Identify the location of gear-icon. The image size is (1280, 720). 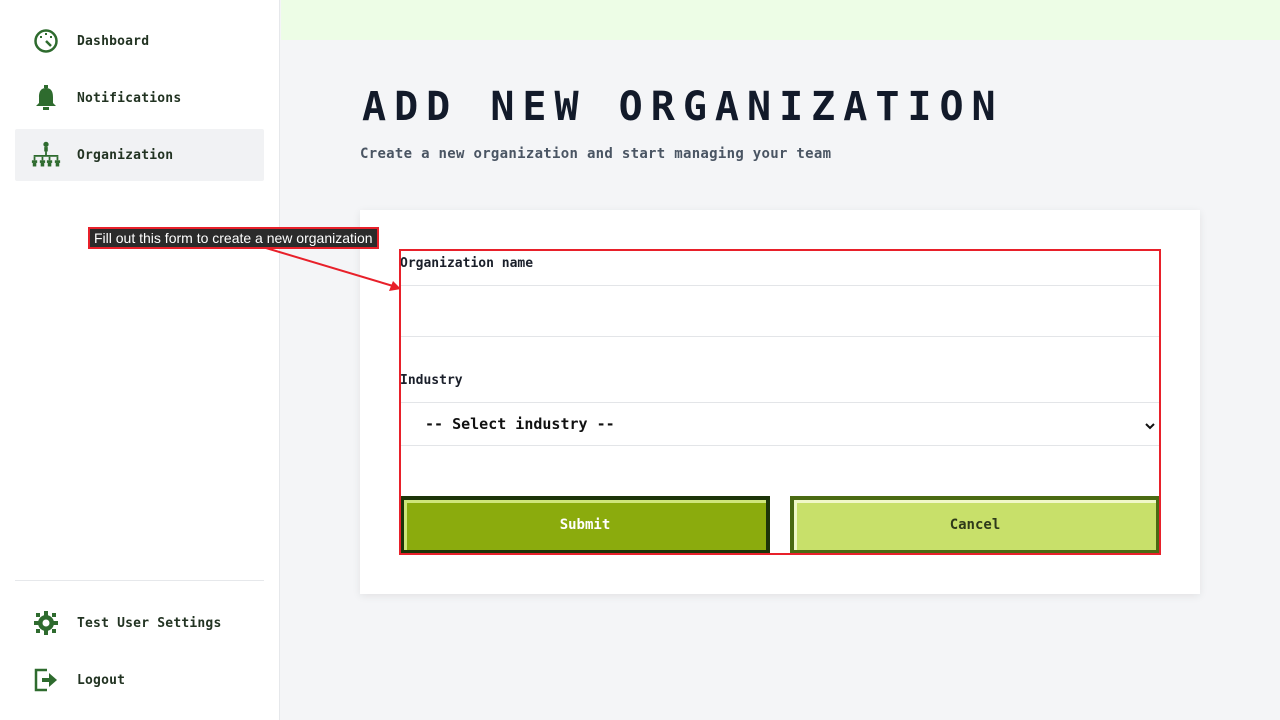
(46, 623).